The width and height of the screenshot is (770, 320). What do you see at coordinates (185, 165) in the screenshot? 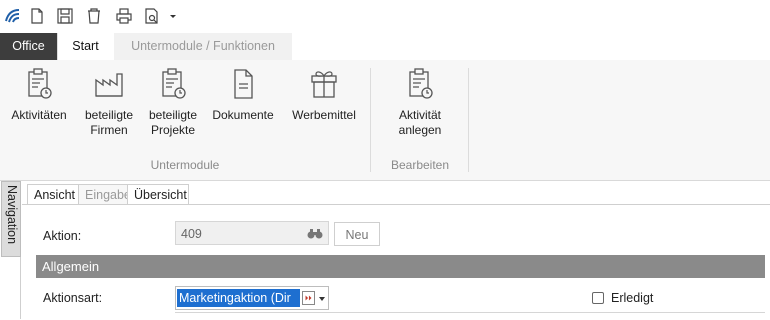
I see `group-label-untermodule: Untermodule` at bounding box center [185, 165].